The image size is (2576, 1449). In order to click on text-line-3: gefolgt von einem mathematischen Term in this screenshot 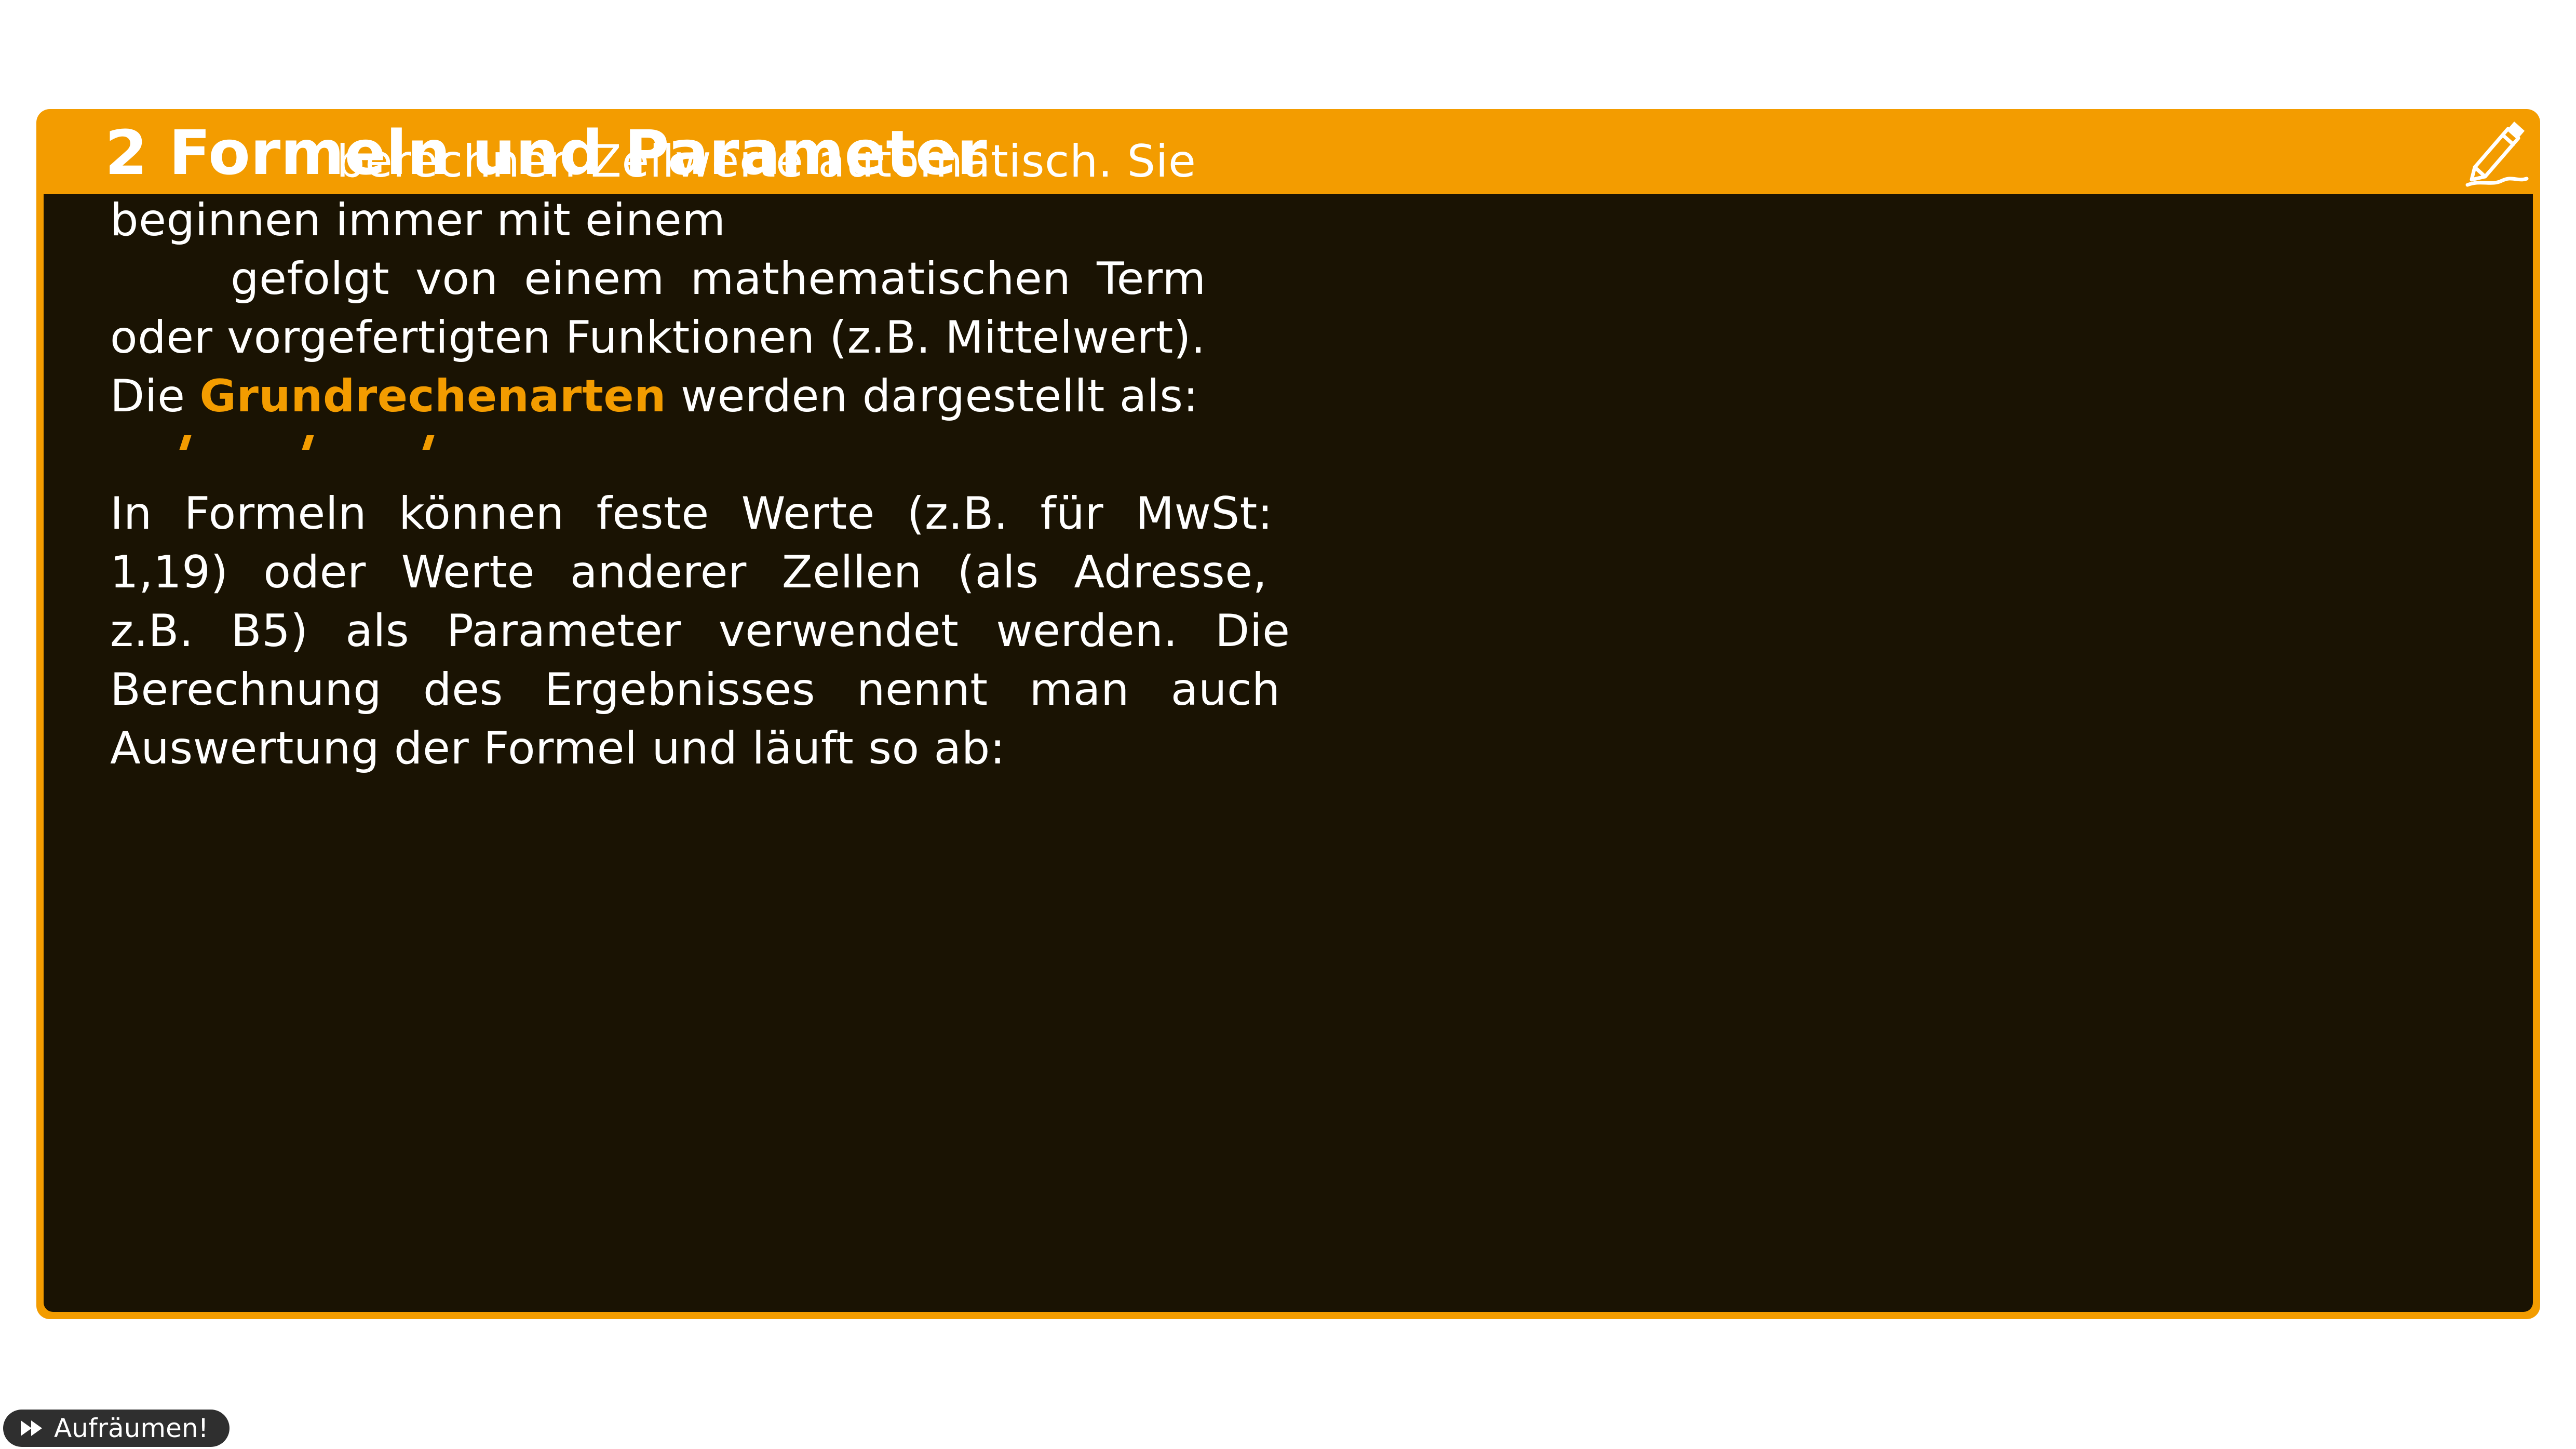, I will do `click(718, 279)`.